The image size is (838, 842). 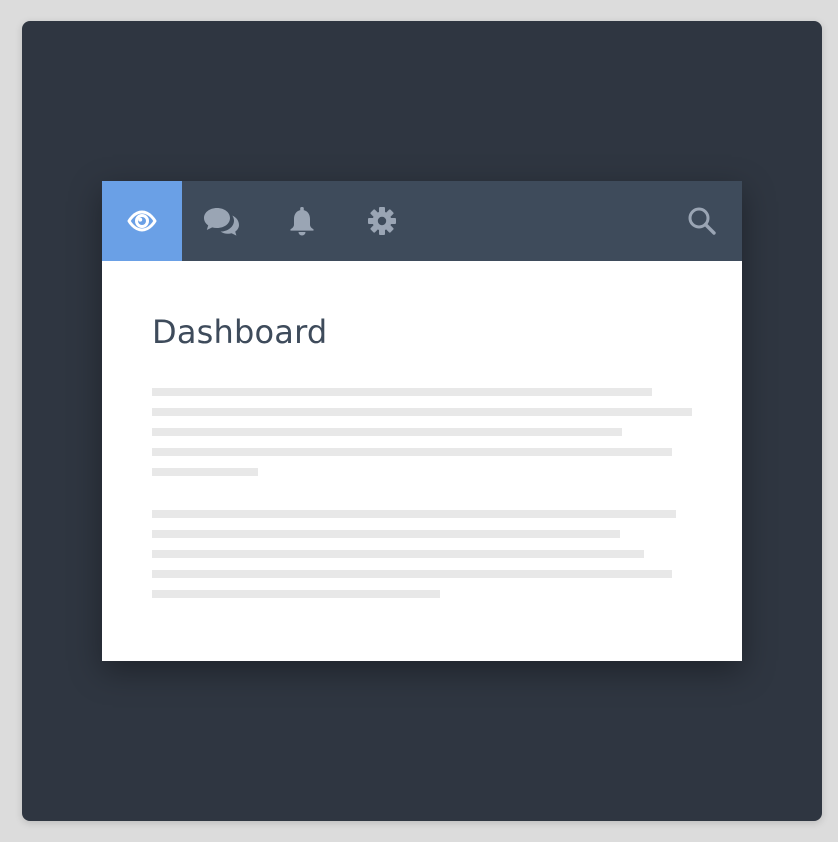 I want to click on nav-item-messages, so click(x=222, y=221).